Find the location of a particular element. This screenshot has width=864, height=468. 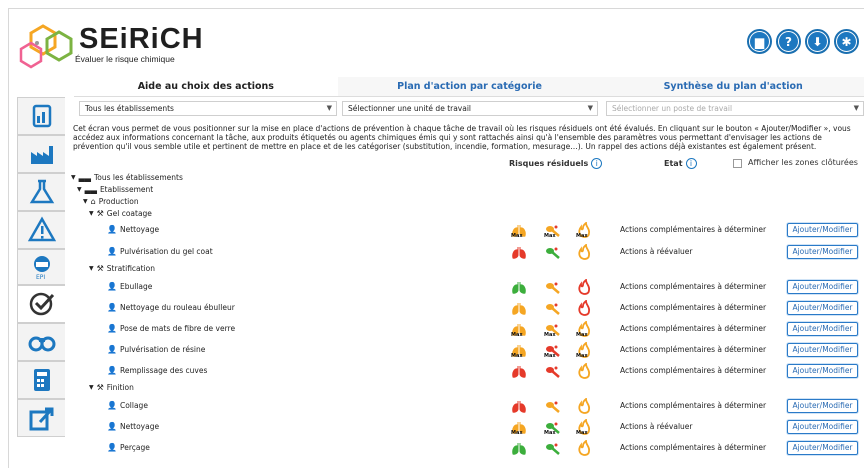

task-label: 👤 Perçage is located at coordinates (128, 447).